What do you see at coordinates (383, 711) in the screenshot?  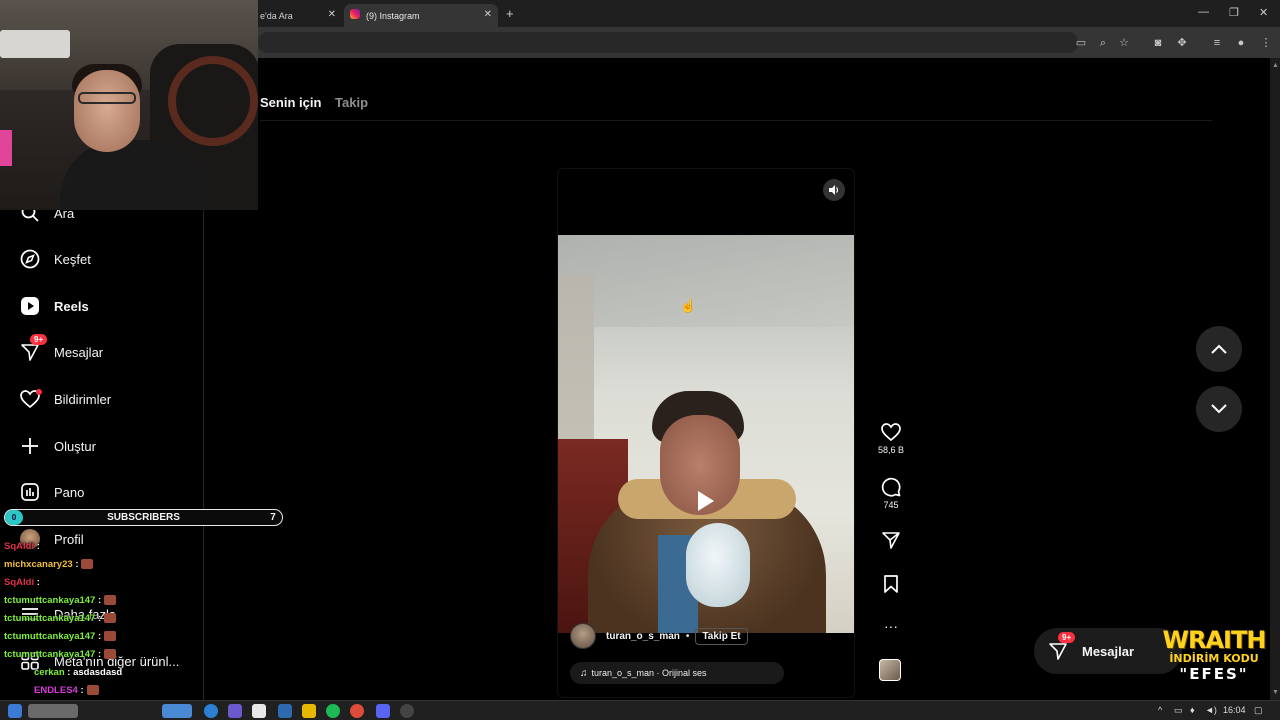 I see `discord-icon` at bounding box center [383, 711].